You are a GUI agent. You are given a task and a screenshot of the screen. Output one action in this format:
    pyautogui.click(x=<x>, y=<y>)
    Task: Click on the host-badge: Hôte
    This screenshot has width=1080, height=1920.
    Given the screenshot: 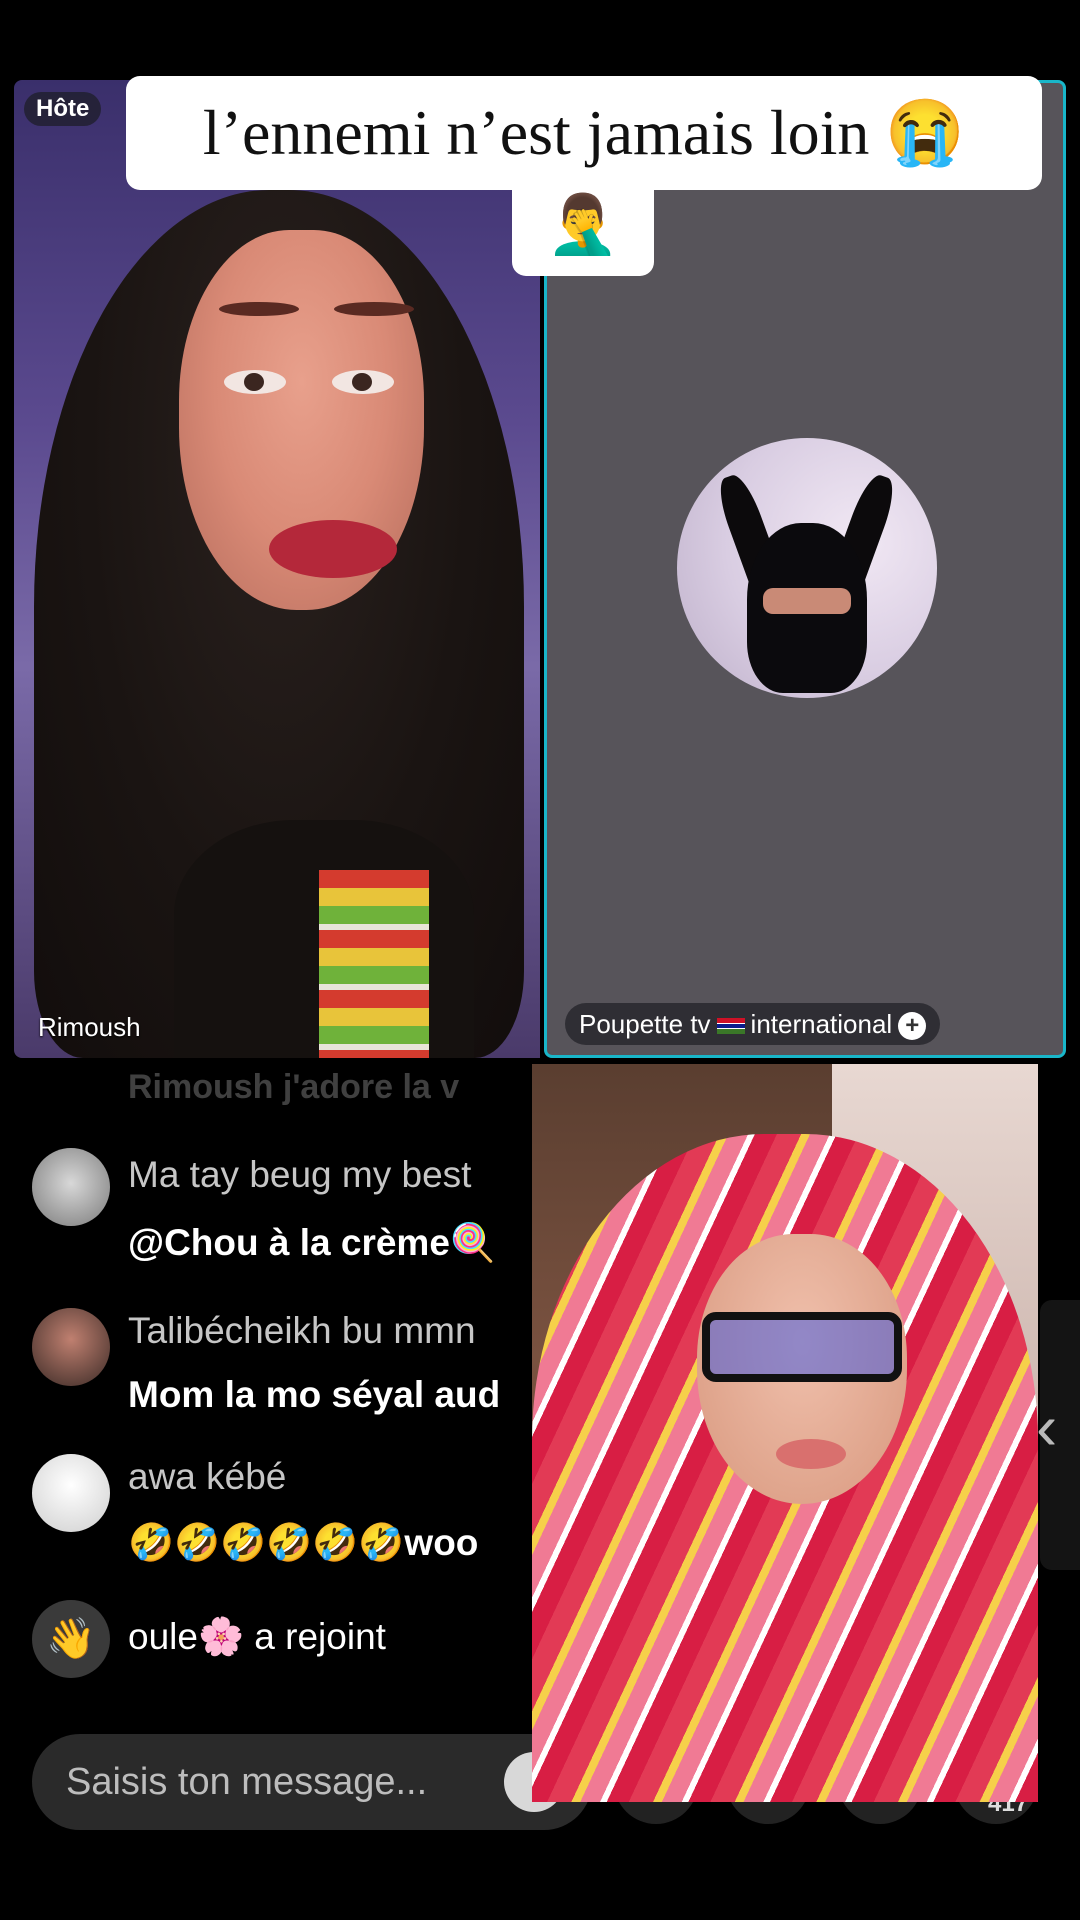 What is the action you would take?
    pyautogui.click(x=63, y=109)
    